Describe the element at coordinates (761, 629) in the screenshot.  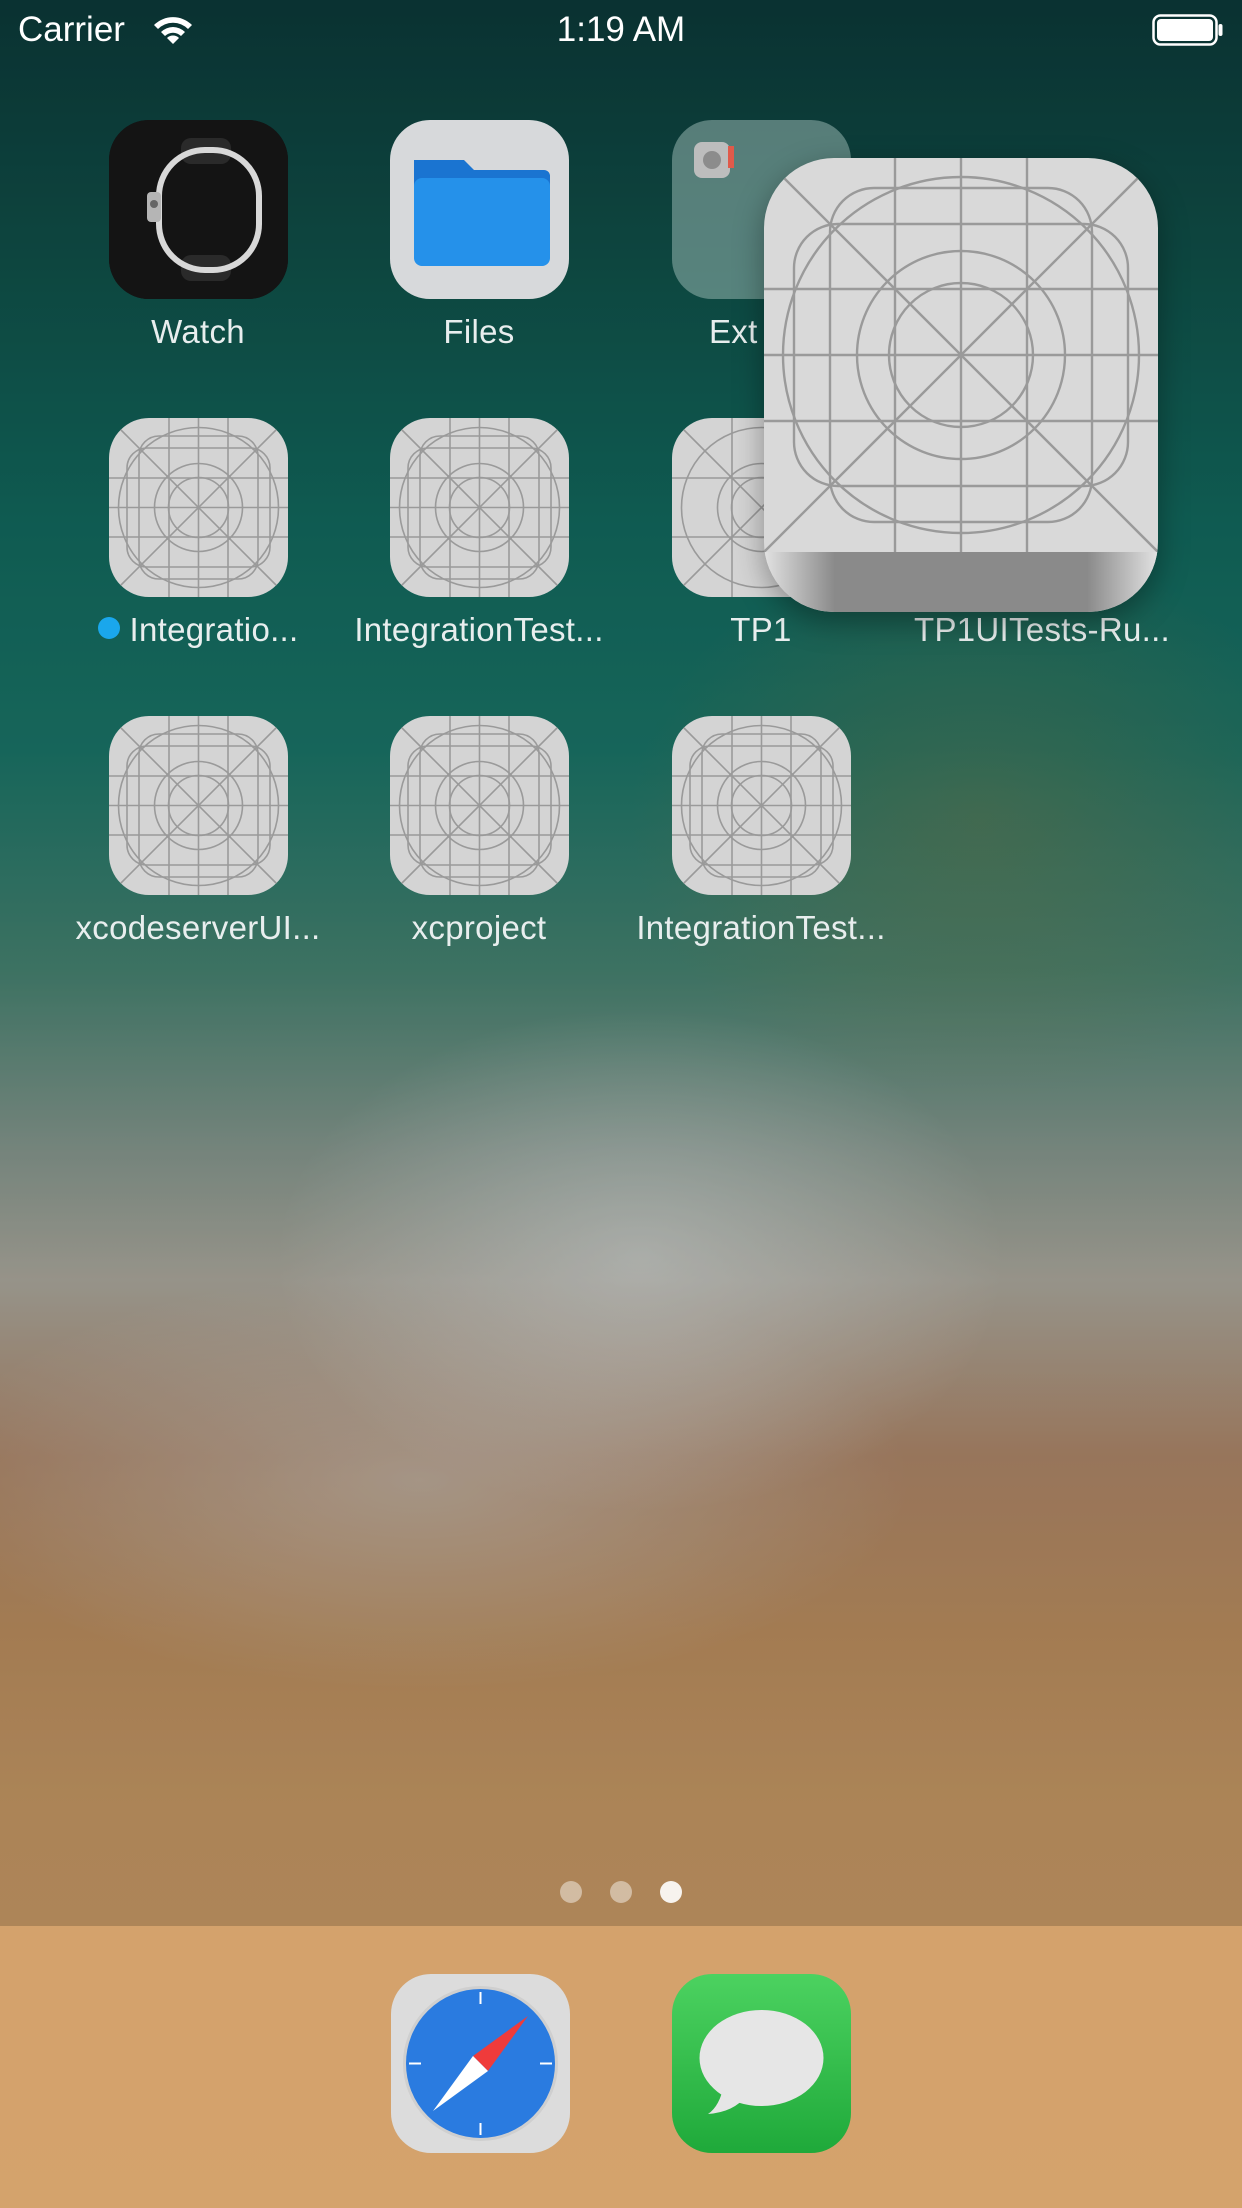
I see `app-label: TP1` at that location.